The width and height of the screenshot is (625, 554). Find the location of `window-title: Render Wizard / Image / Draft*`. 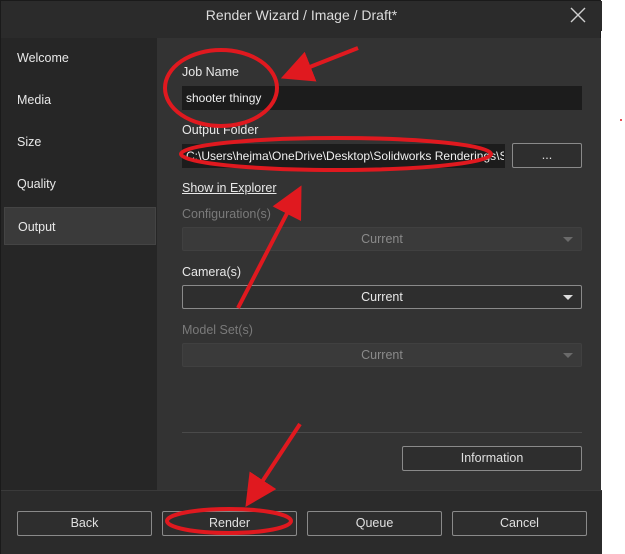

window-title: Render Wizard / Image / Draft* is located at coordinates (301, 15).